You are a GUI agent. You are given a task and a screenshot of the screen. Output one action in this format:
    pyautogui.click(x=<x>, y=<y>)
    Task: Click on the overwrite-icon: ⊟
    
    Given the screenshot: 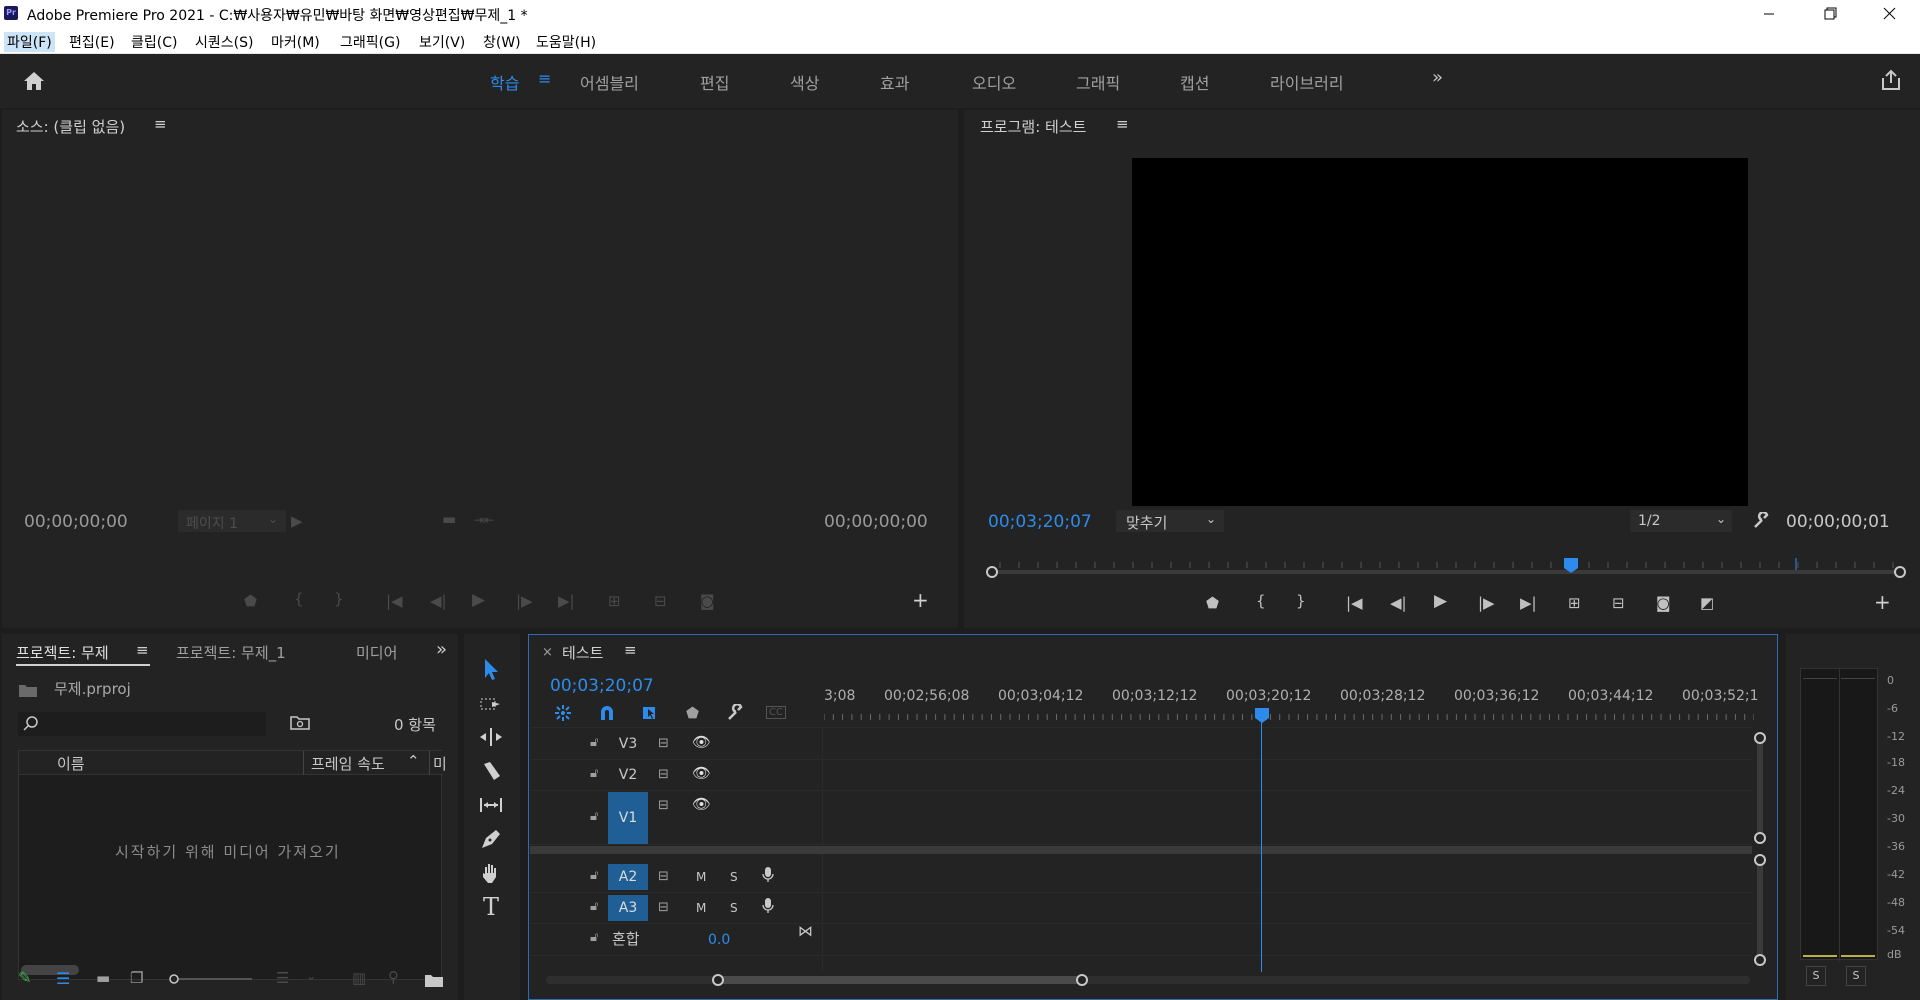 What is the action you would take?
    pyautogui.click(x=660, y=601)
    